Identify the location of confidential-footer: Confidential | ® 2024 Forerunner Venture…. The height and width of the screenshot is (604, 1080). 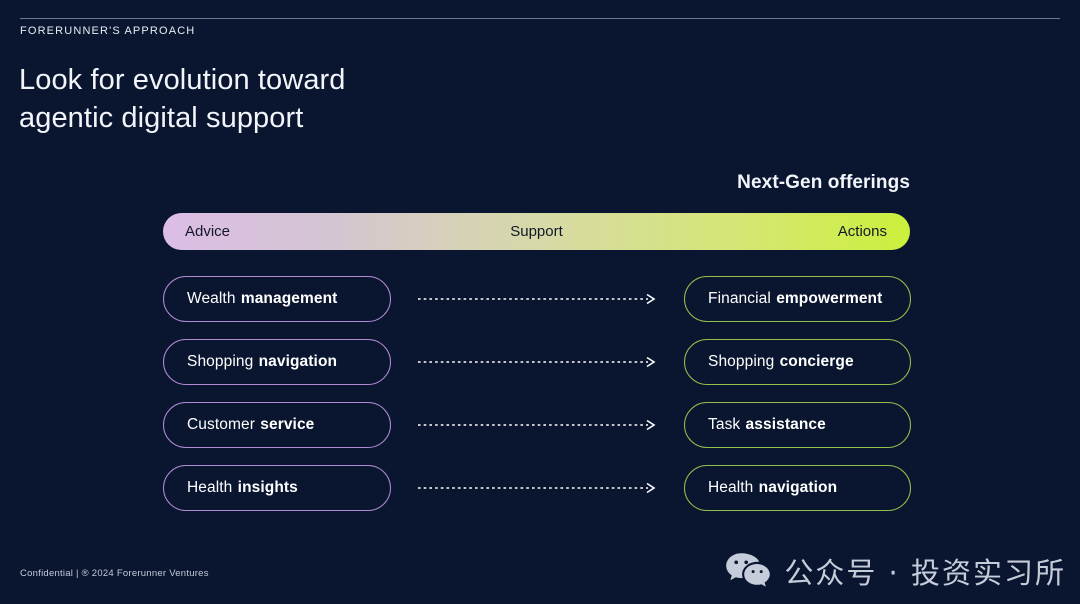
(114, 573).